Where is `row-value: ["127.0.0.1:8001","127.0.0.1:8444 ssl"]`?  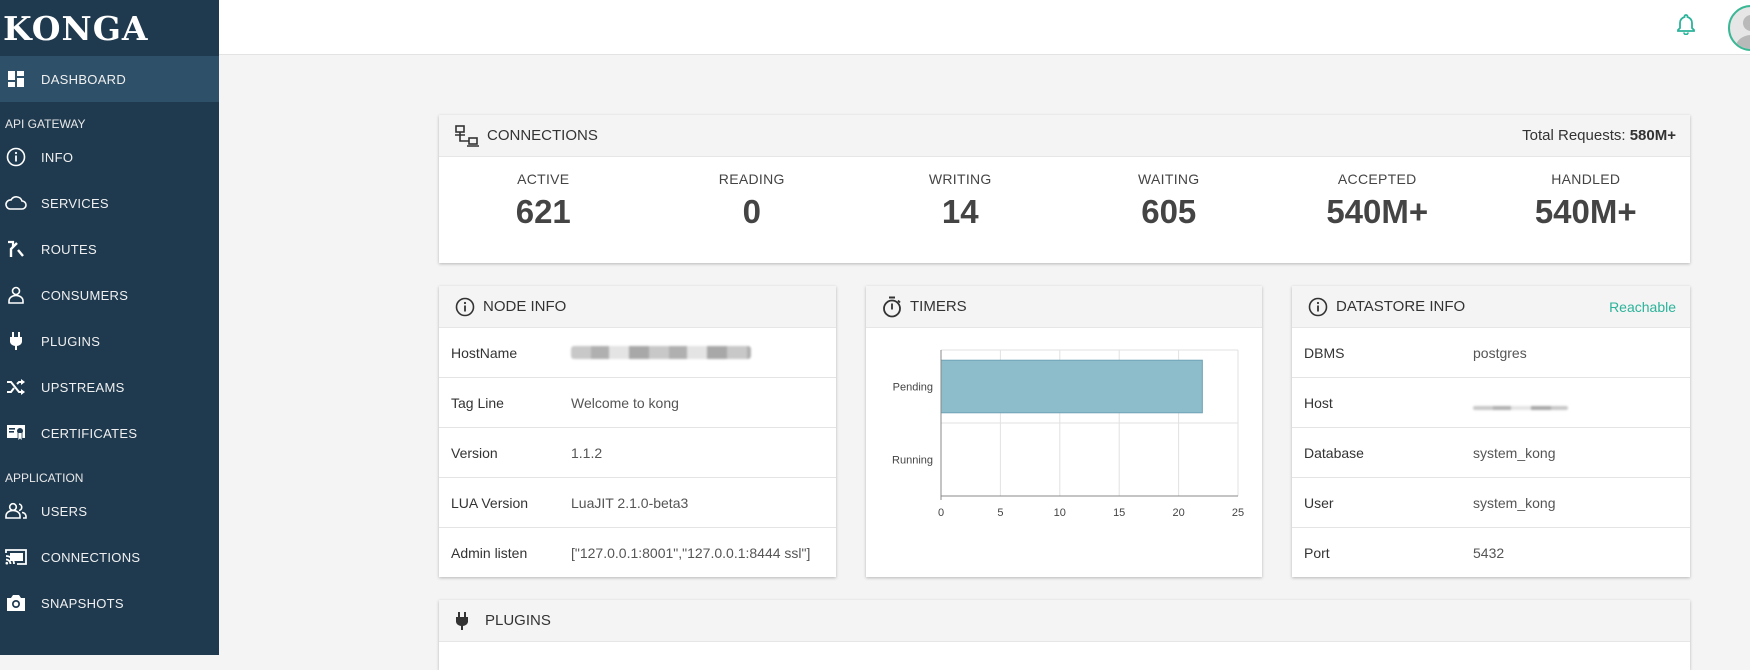 row-value: ["127.0.0.1:8001","127.0.0.1:8444 ssl"] is located at coordinates (691, 553).